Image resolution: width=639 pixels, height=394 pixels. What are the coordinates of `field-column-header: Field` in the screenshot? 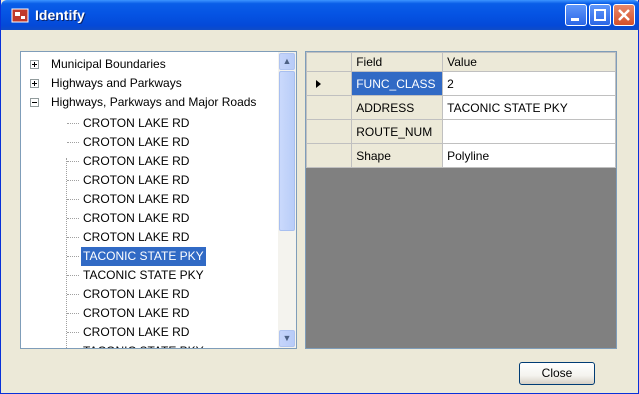 It's located at (397, 62).